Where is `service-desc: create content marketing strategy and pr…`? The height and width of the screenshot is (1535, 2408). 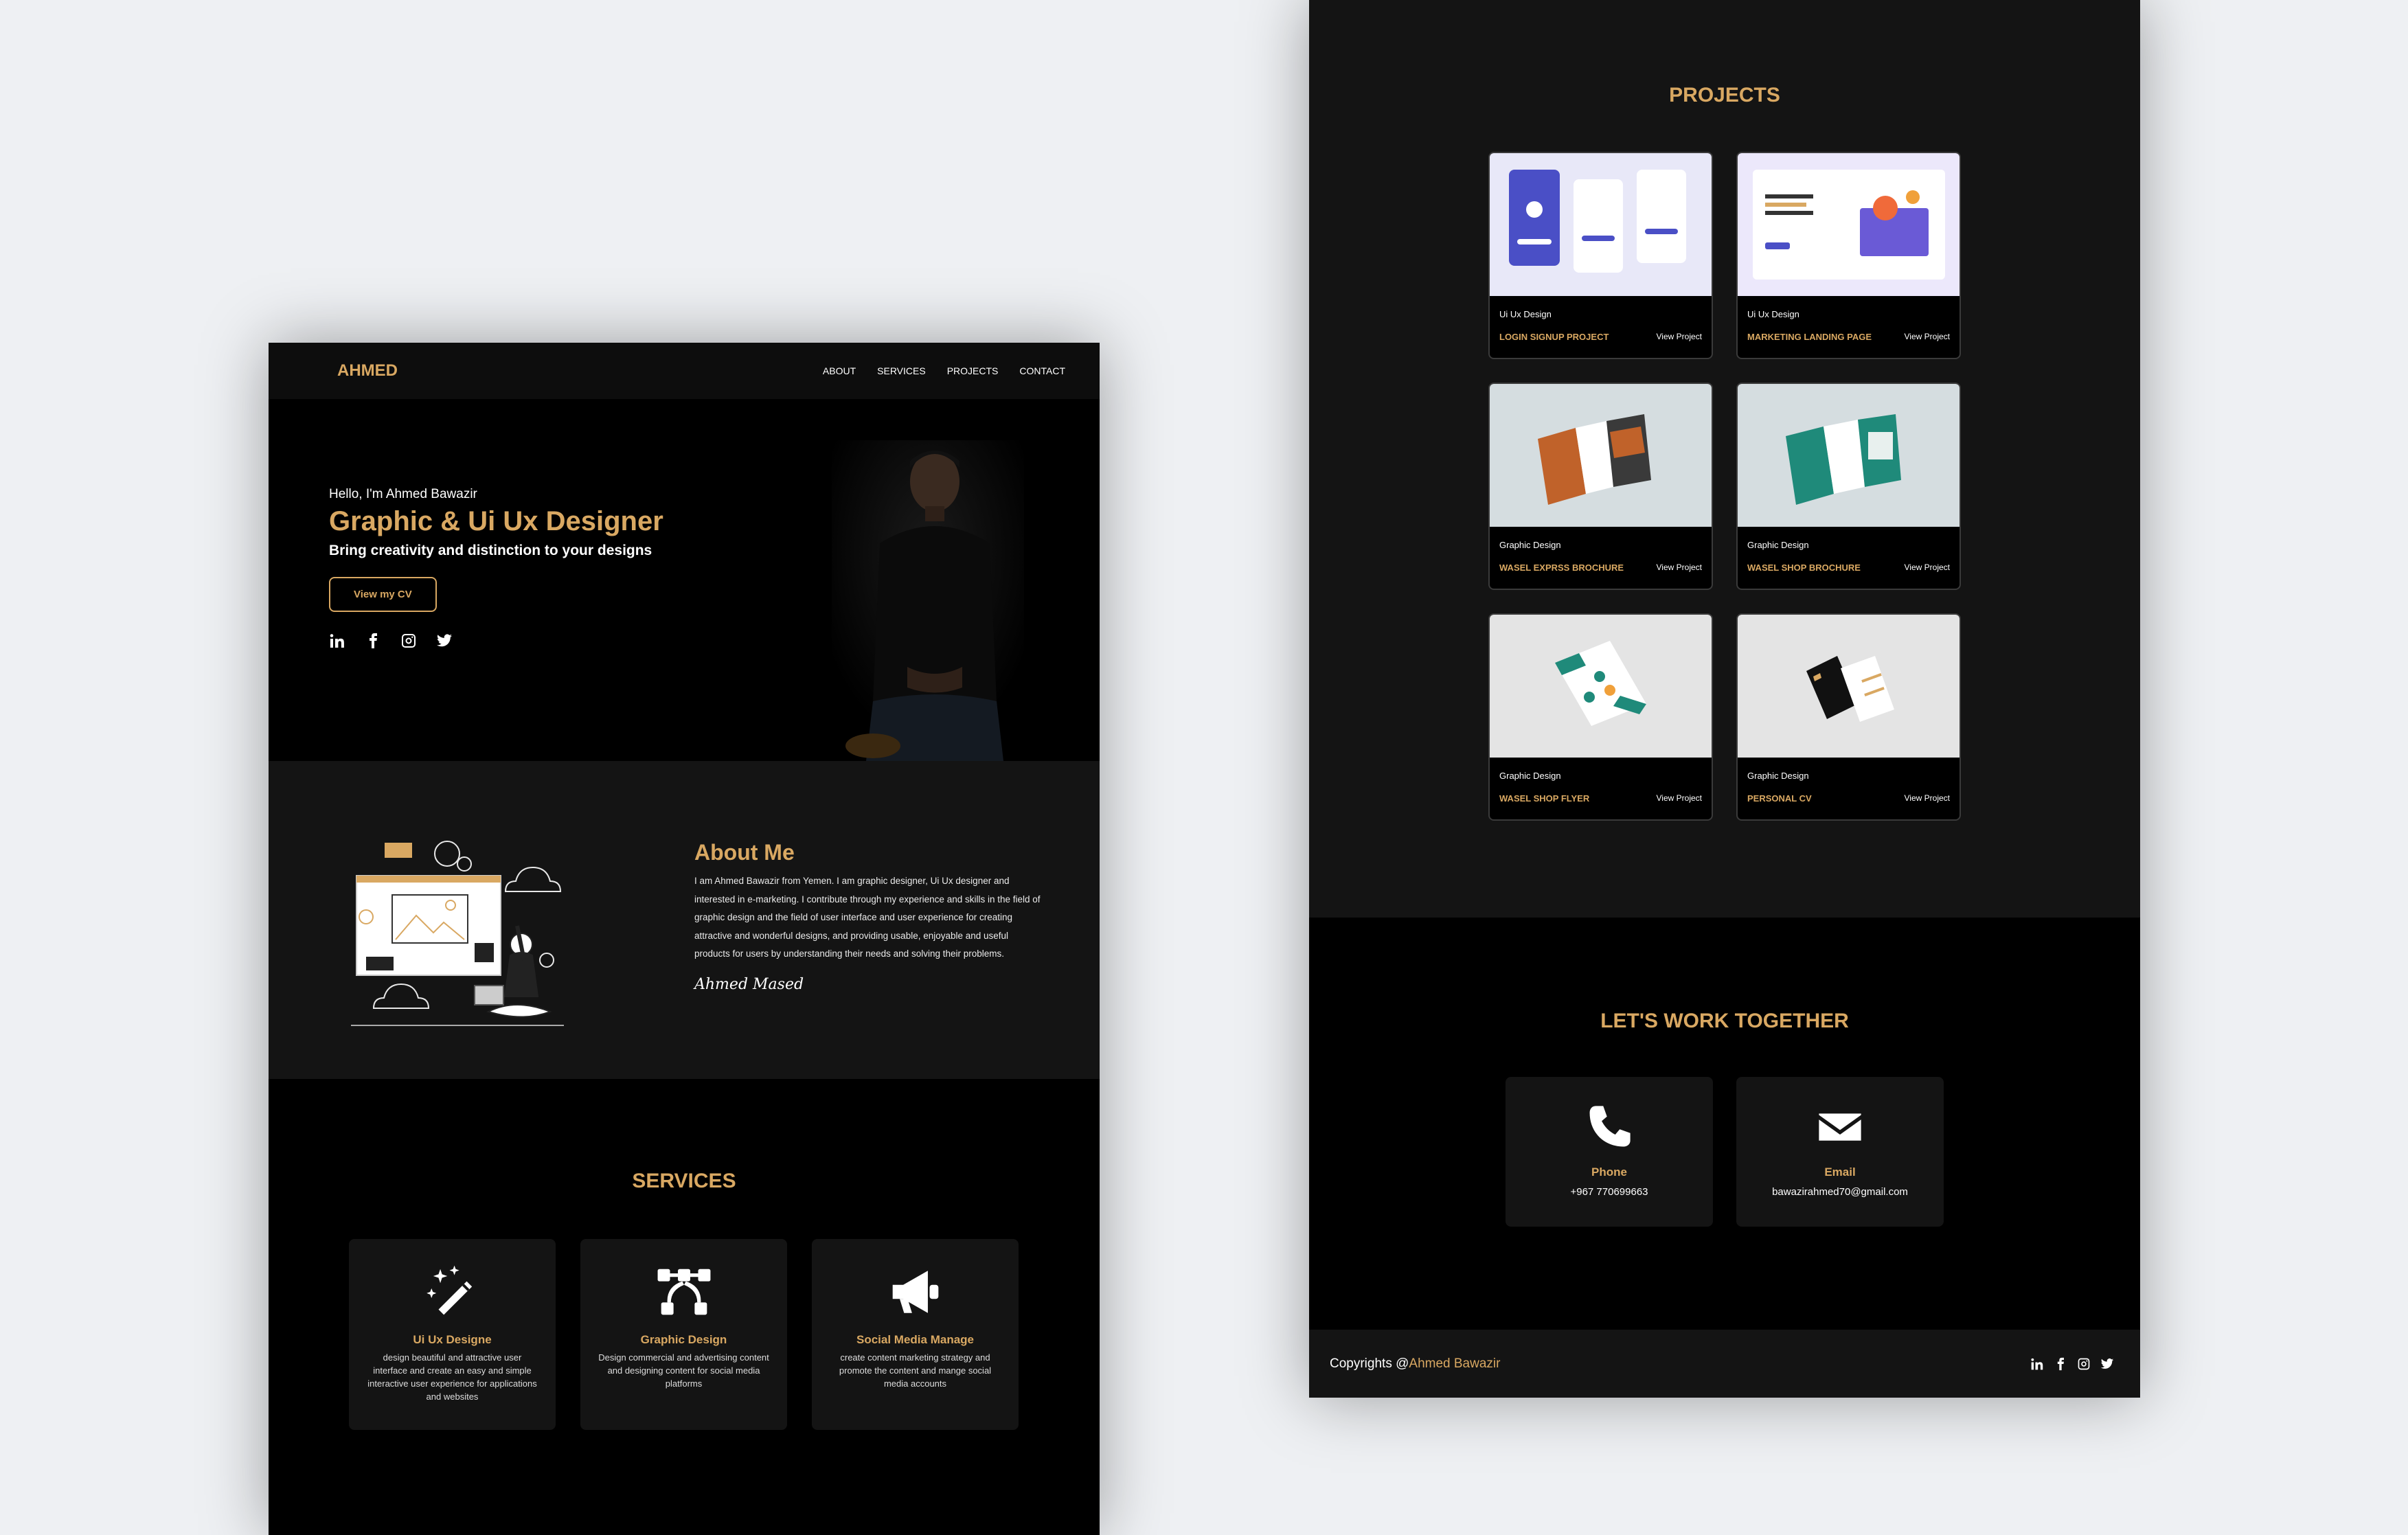
service-desc: create content marketing strategy and pr… is located at coordinates (916, 1370).